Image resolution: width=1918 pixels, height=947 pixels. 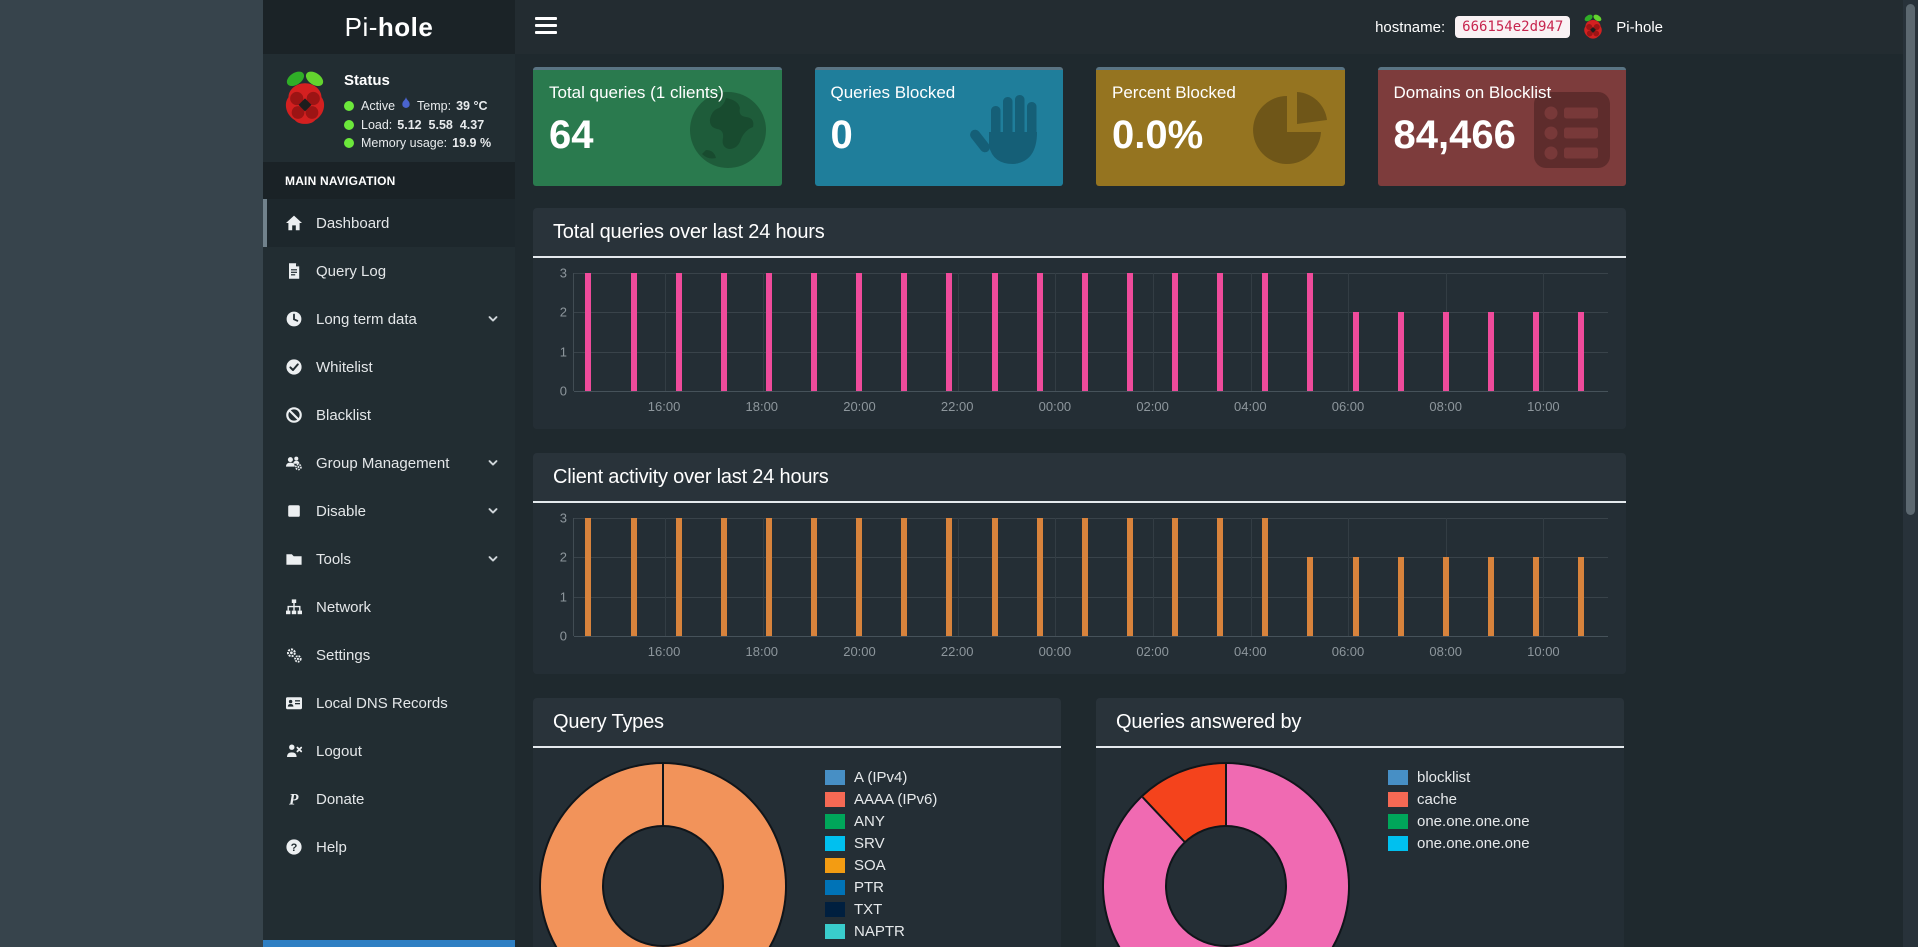 I want to click on sidebar-item-logout: Logout, so click(x=389, y=751).